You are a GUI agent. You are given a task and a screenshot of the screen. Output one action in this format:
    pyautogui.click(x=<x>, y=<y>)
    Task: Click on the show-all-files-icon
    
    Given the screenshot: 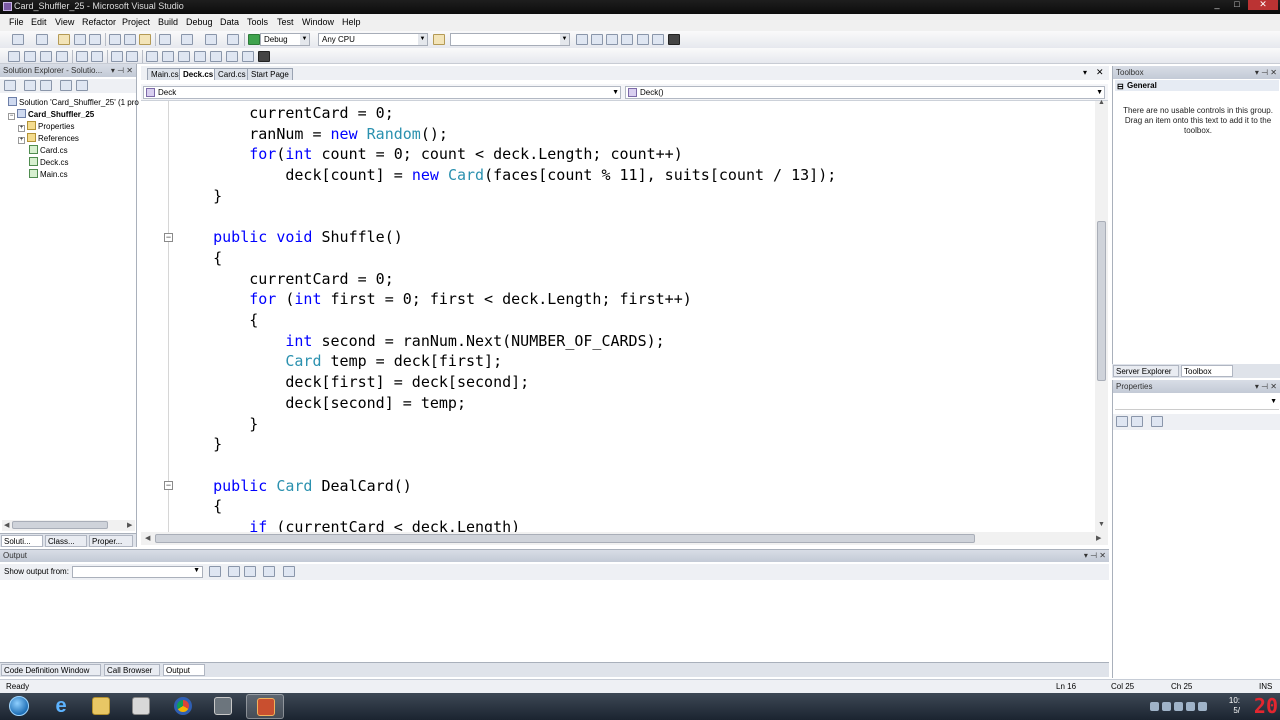 What is the action you would take?
    pyautogui.click(x=30, y=85)
    